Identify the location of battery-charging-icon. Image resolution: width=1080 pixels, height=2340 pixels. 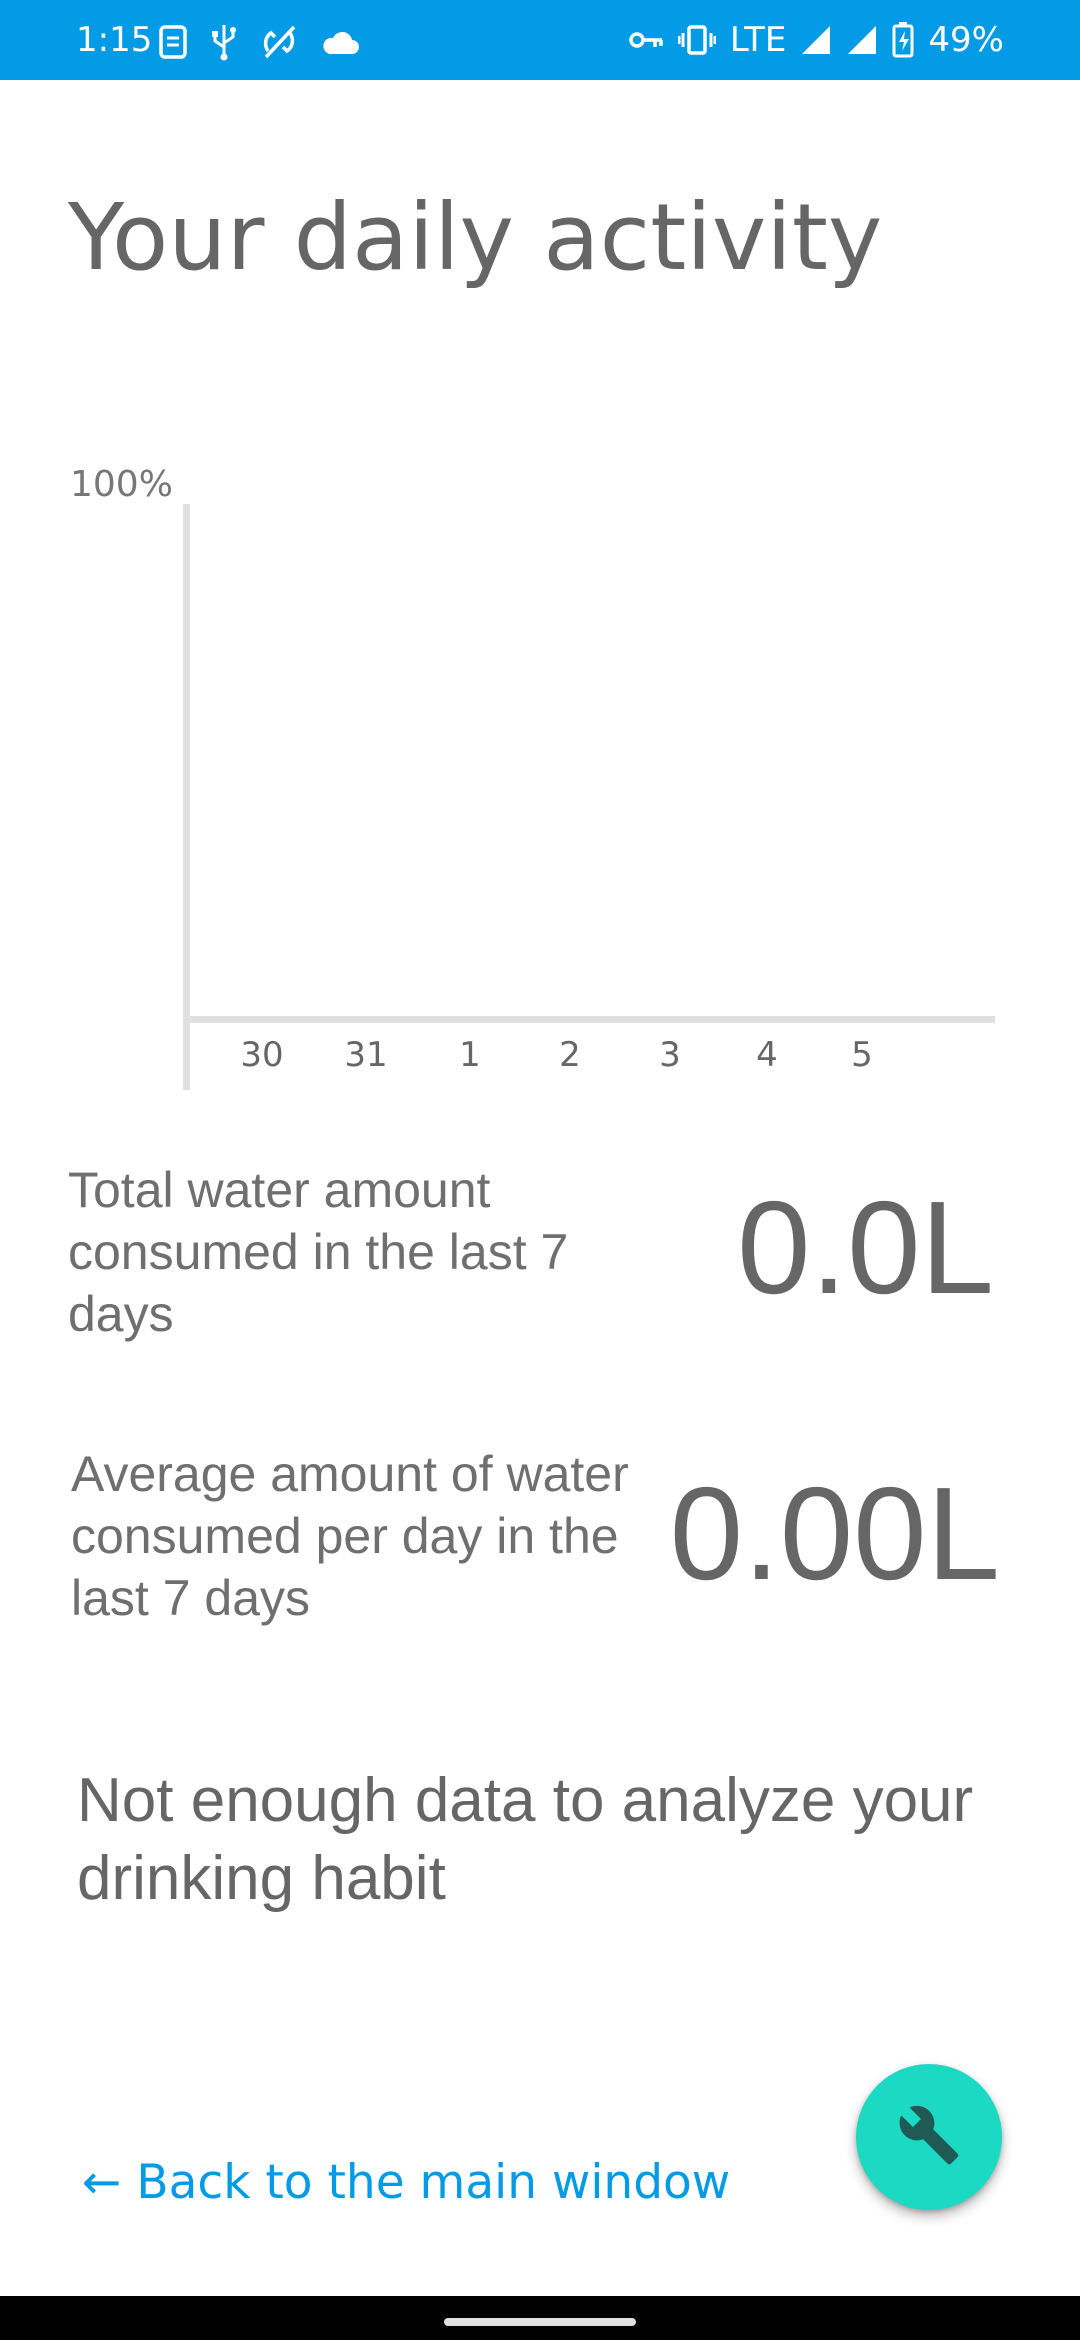
(903, 40).